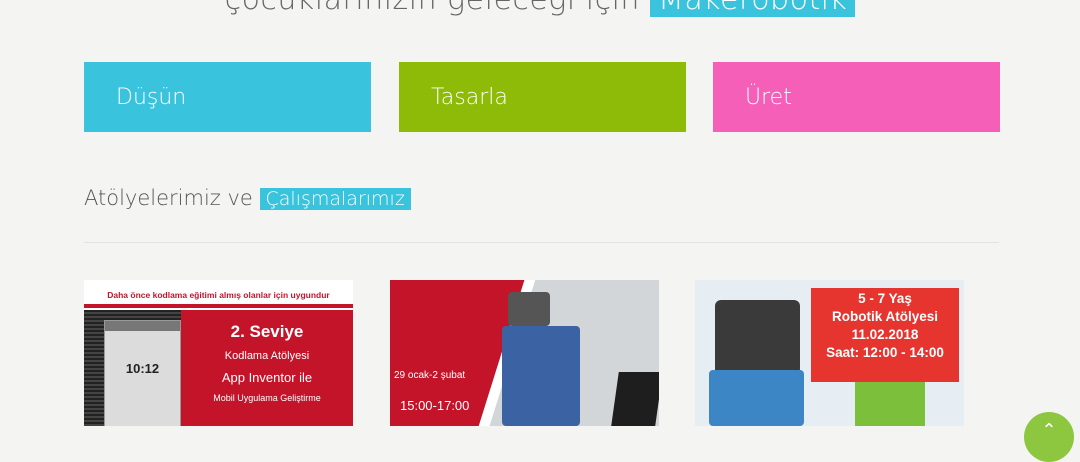 The image size is (1080, 462). I want to click on divider, so click(541, 242).